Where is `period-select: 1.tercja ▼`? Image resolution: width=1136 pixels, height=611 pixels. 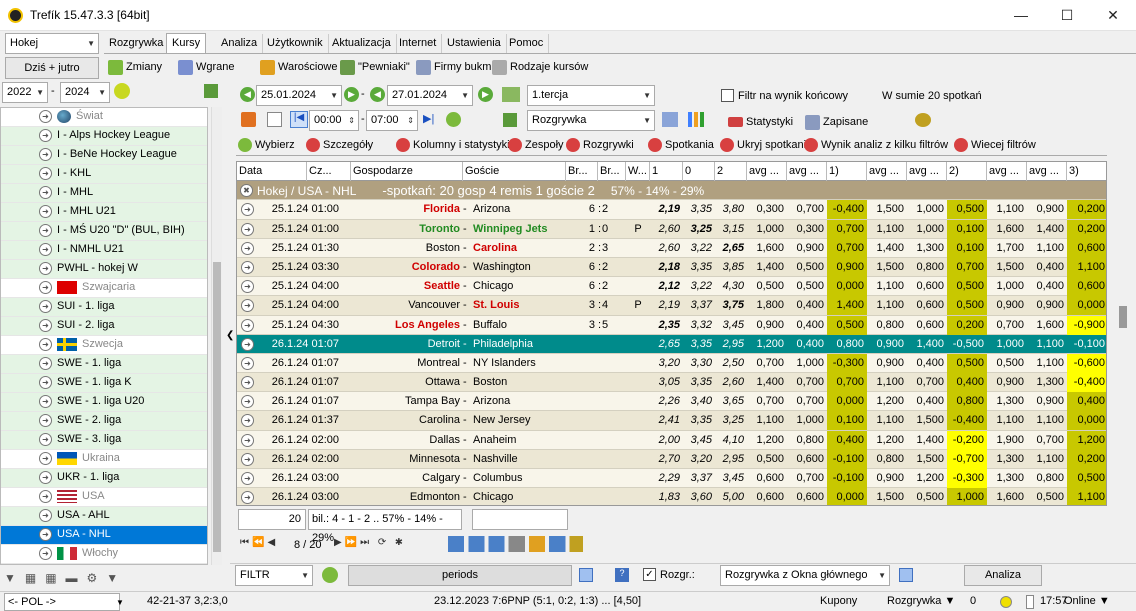 period-select: 1.tercja ▼ is located at coordinates (591, 95).